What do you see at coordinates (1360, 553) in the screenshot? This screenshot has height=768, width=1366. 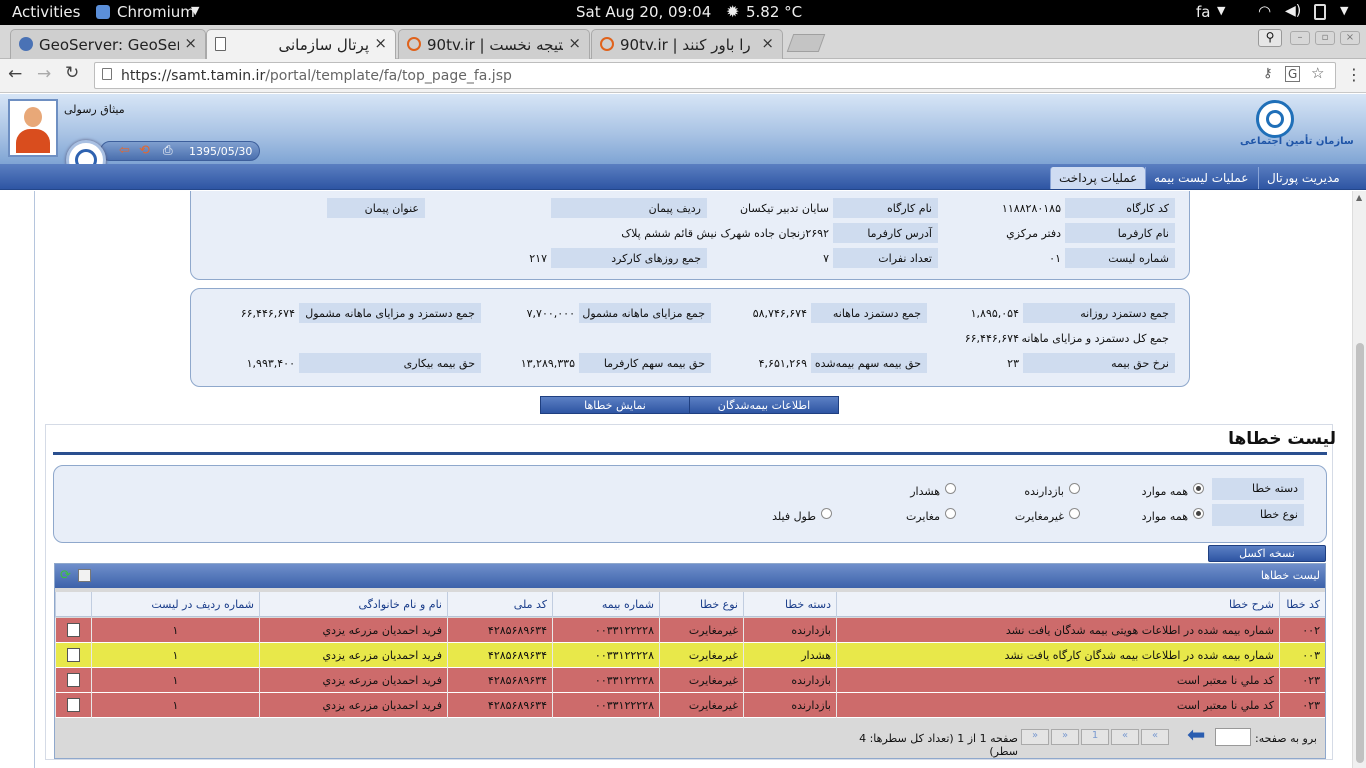 I see `scrollbar-thumb` at bounding box center [1360, 553].